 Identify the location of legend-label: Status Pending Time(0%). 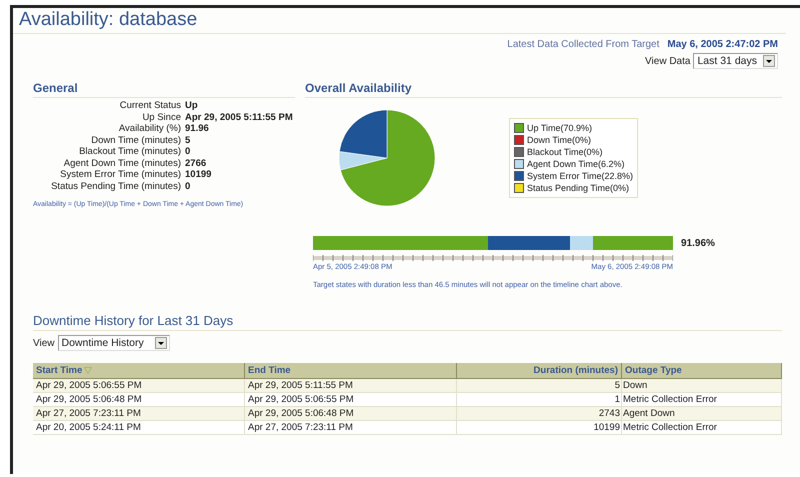
(578, 188).